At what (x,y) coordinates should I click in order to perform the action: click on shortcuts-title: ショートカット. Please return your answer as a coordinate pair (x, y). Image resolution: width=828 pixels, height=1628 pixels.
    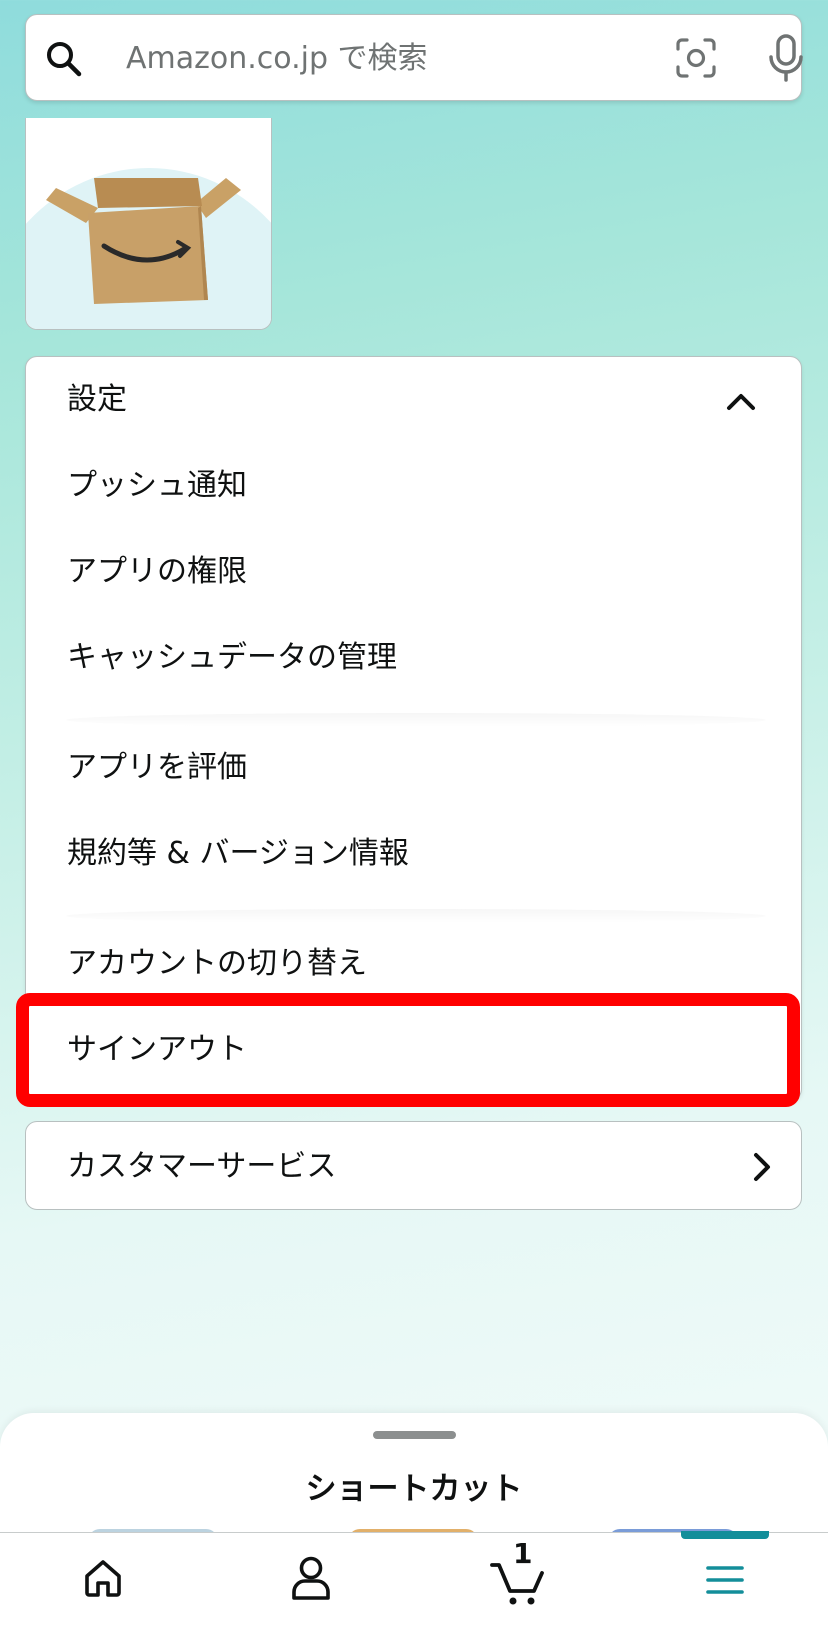
    Looking at the image, I should click on (414, 1489).